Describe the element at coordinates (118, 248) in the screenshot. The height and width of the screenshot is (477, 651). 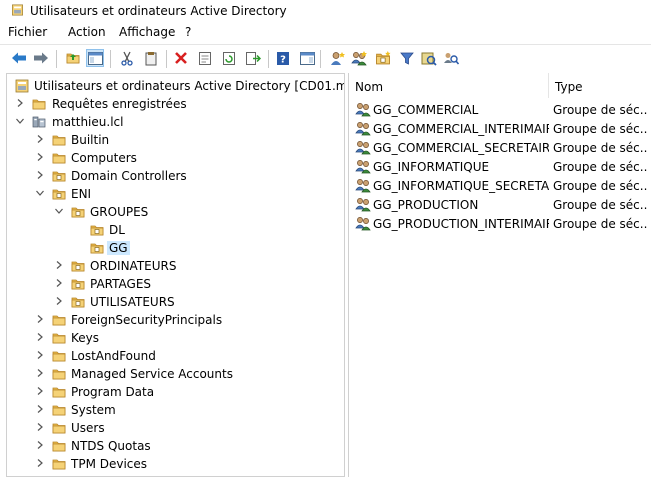
I see `tree-label: GG` at that location.